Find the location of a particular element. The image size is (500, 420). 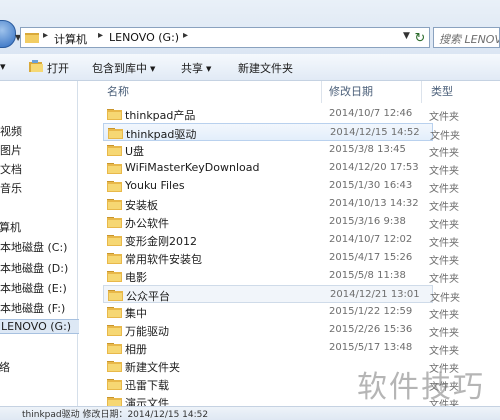

file-name: 迅雷下载 is located at coordinates (147, 385).